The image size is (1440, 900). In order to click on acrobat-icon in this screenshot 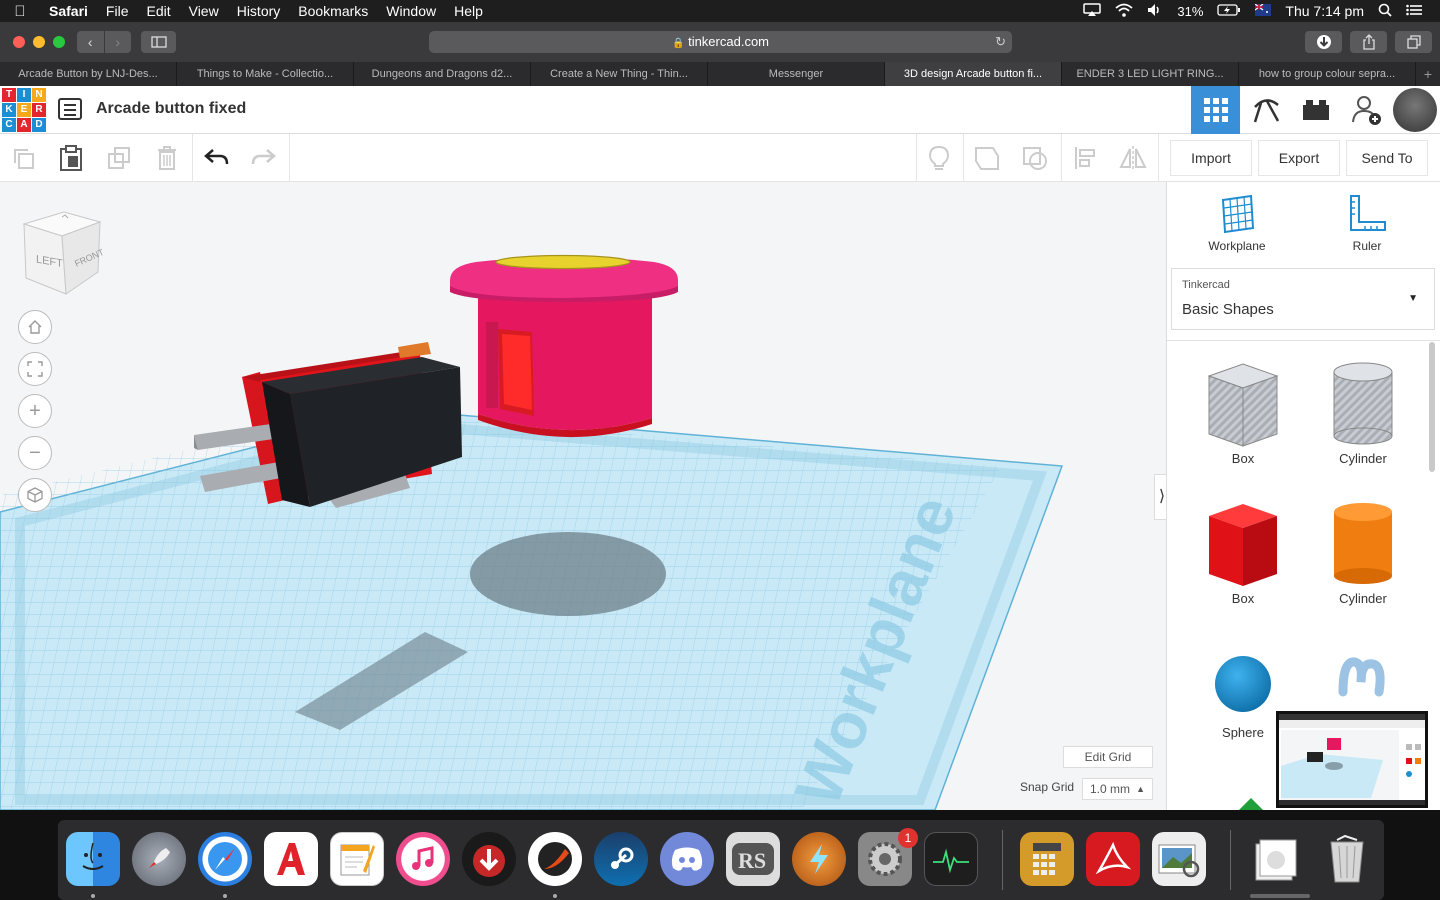, I will do `click(1113, 859)`.